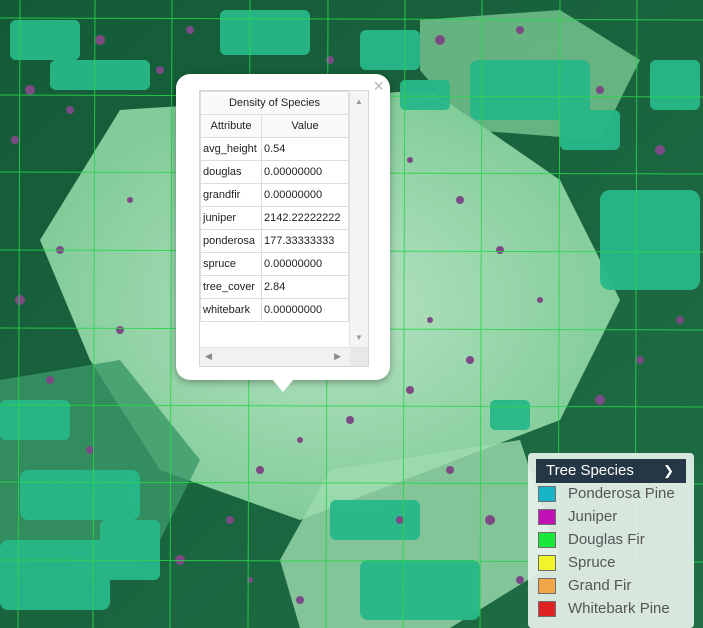 This screenshot has height=628, width=703. I want to click on scrollbar-corner, so click(359, 357).